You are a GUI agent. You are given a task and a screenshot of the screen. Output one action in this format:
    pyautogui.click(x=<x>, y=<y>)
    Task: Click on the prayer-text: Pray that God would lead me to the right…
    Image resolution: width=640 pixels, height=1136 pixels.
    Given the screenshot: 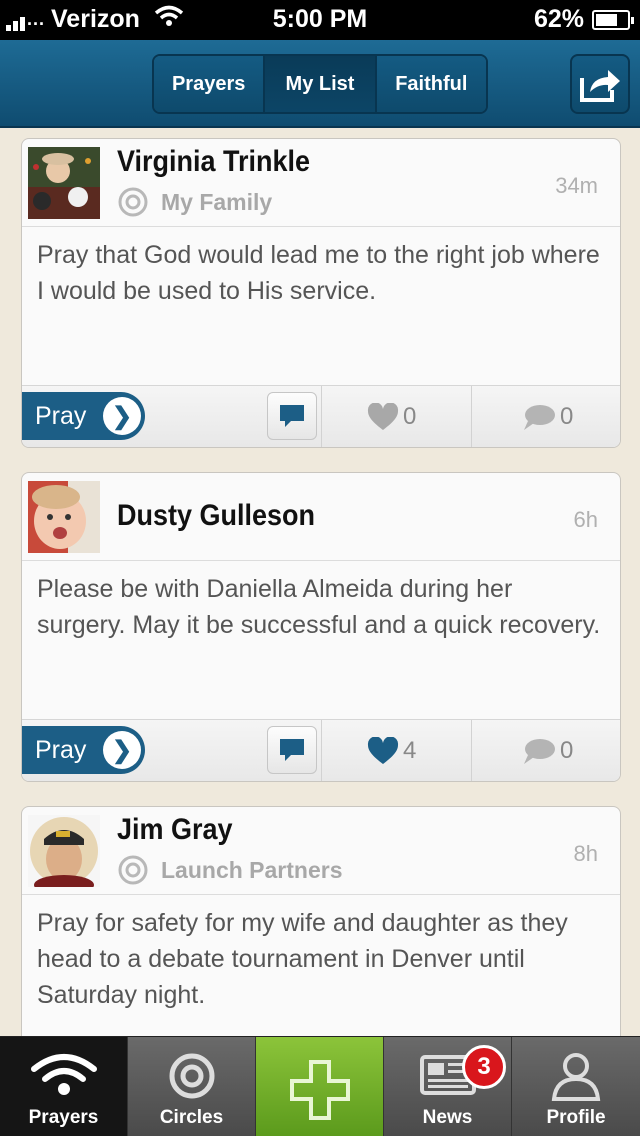 What is the action you would take?
    pyautogui.click(x=318, y=273)
    